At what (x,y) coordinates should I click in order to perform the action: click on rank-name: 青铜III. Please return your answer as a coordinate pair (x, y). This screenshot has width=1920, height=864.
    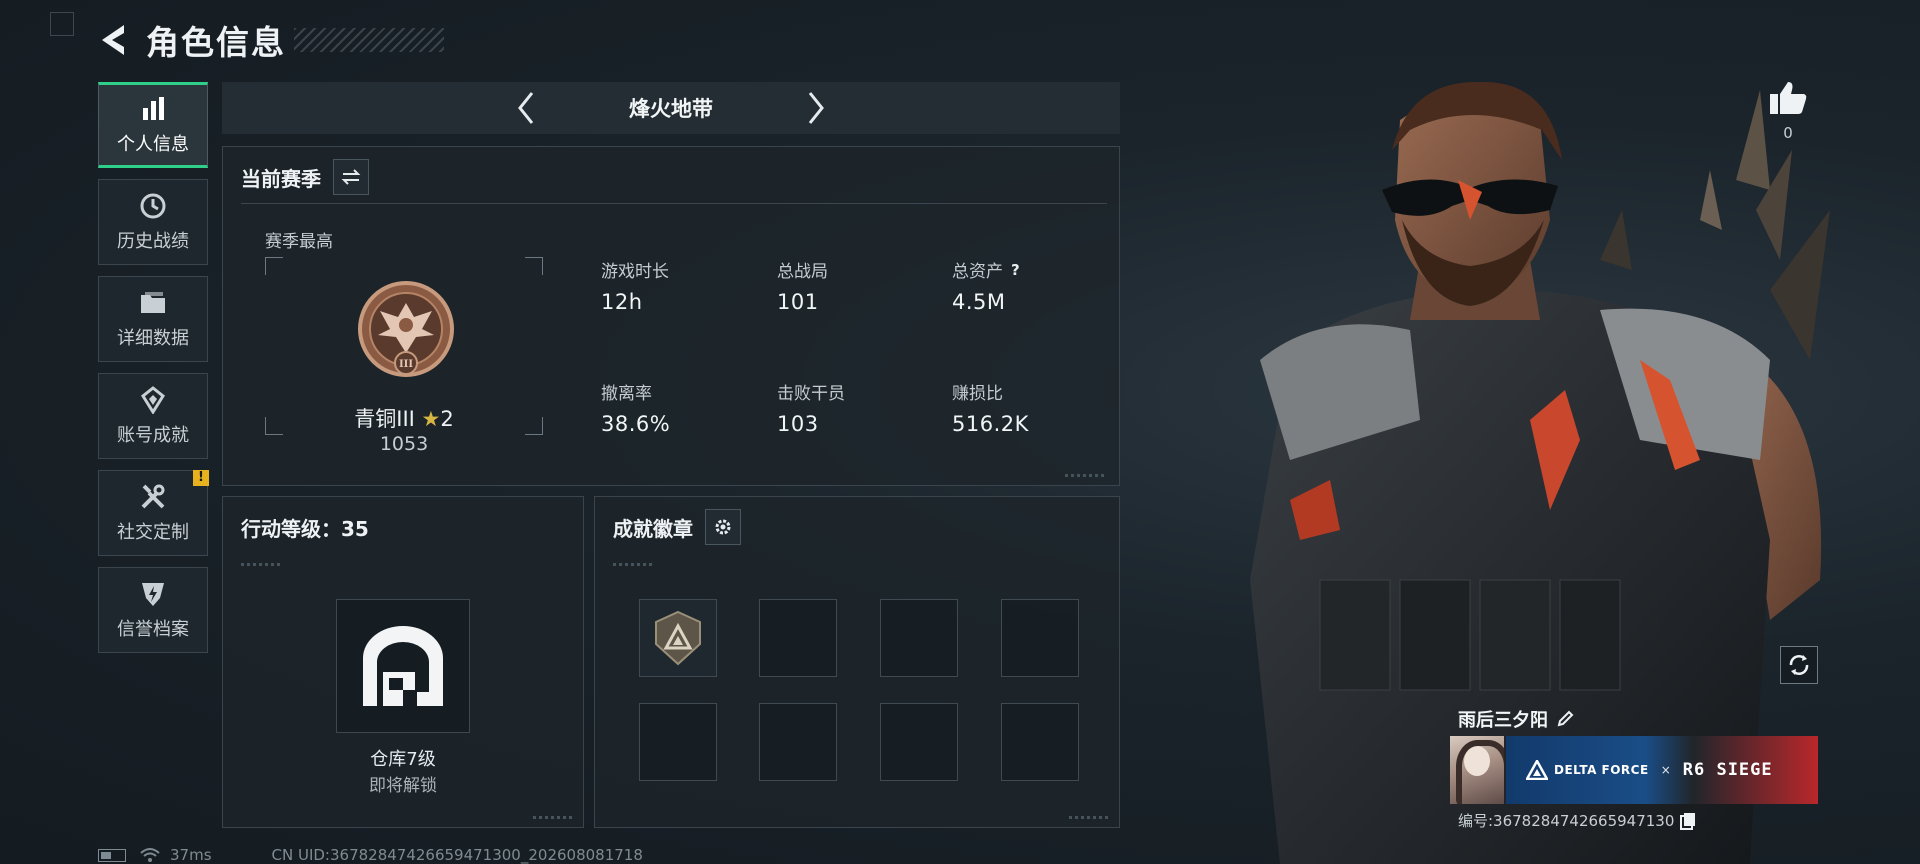
    Looking at the image, I should click on (384, 419).